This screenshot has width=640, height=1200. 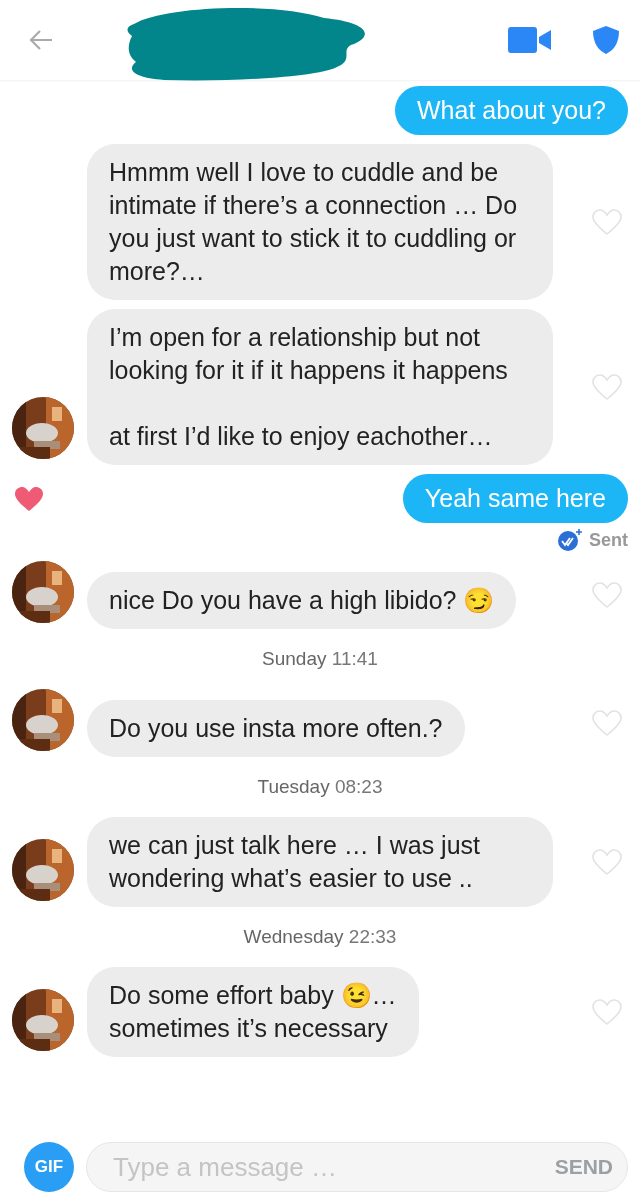 I want to click on timestamp: Wednesday 22:33, so click(x=320, y=937).